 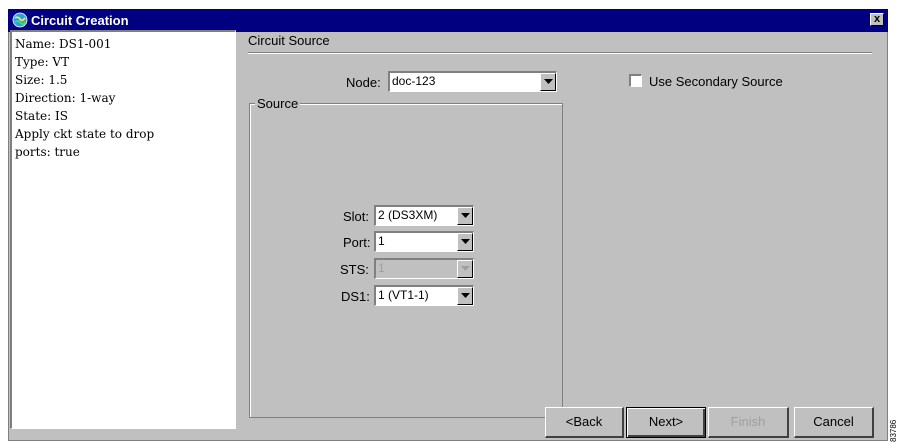 What do you see at coordinates (354, 269) in the screenshot?
I see `sts-label: STS:` at bounding box center [354, 269].